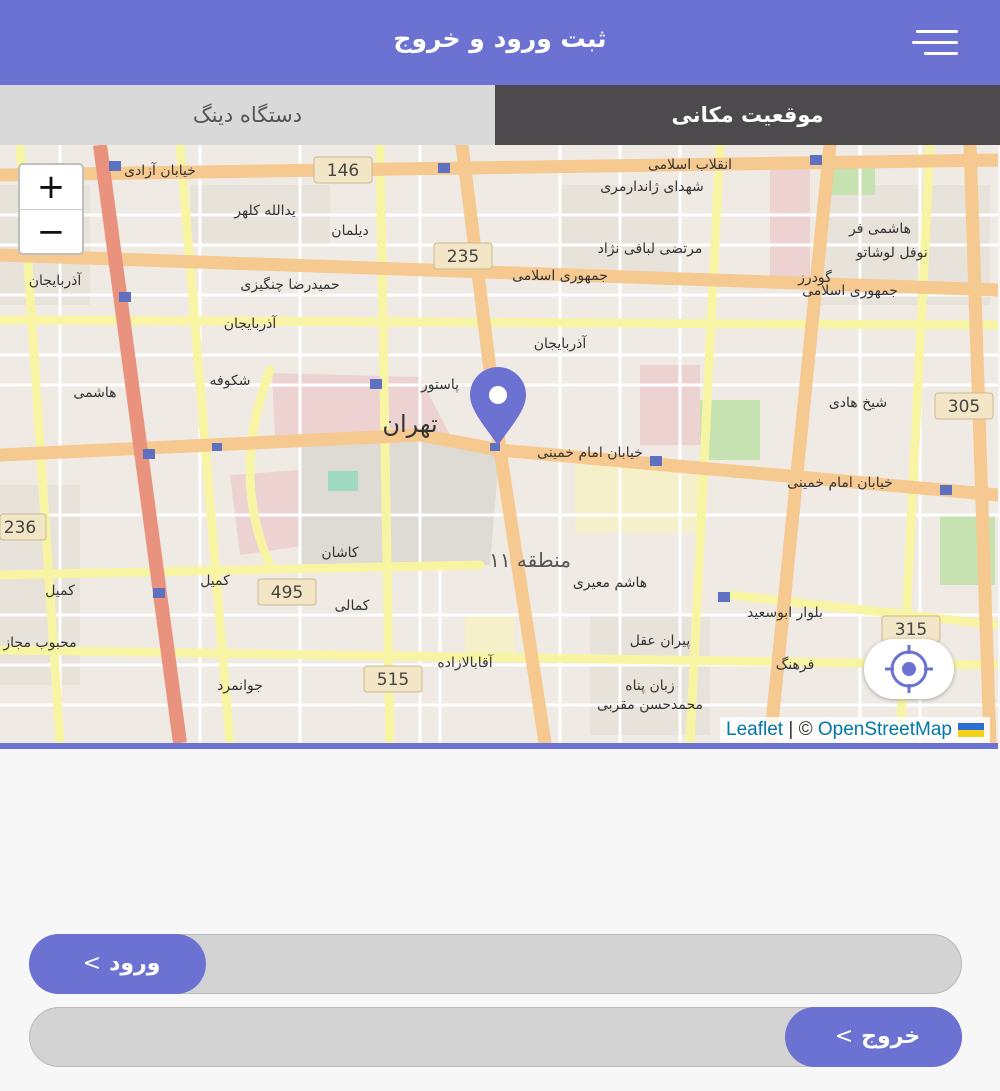  What do you see at coordinates (230, 381) in the screenshot?
I see `street-label: شکوفه` at bounding box center [230, 381].